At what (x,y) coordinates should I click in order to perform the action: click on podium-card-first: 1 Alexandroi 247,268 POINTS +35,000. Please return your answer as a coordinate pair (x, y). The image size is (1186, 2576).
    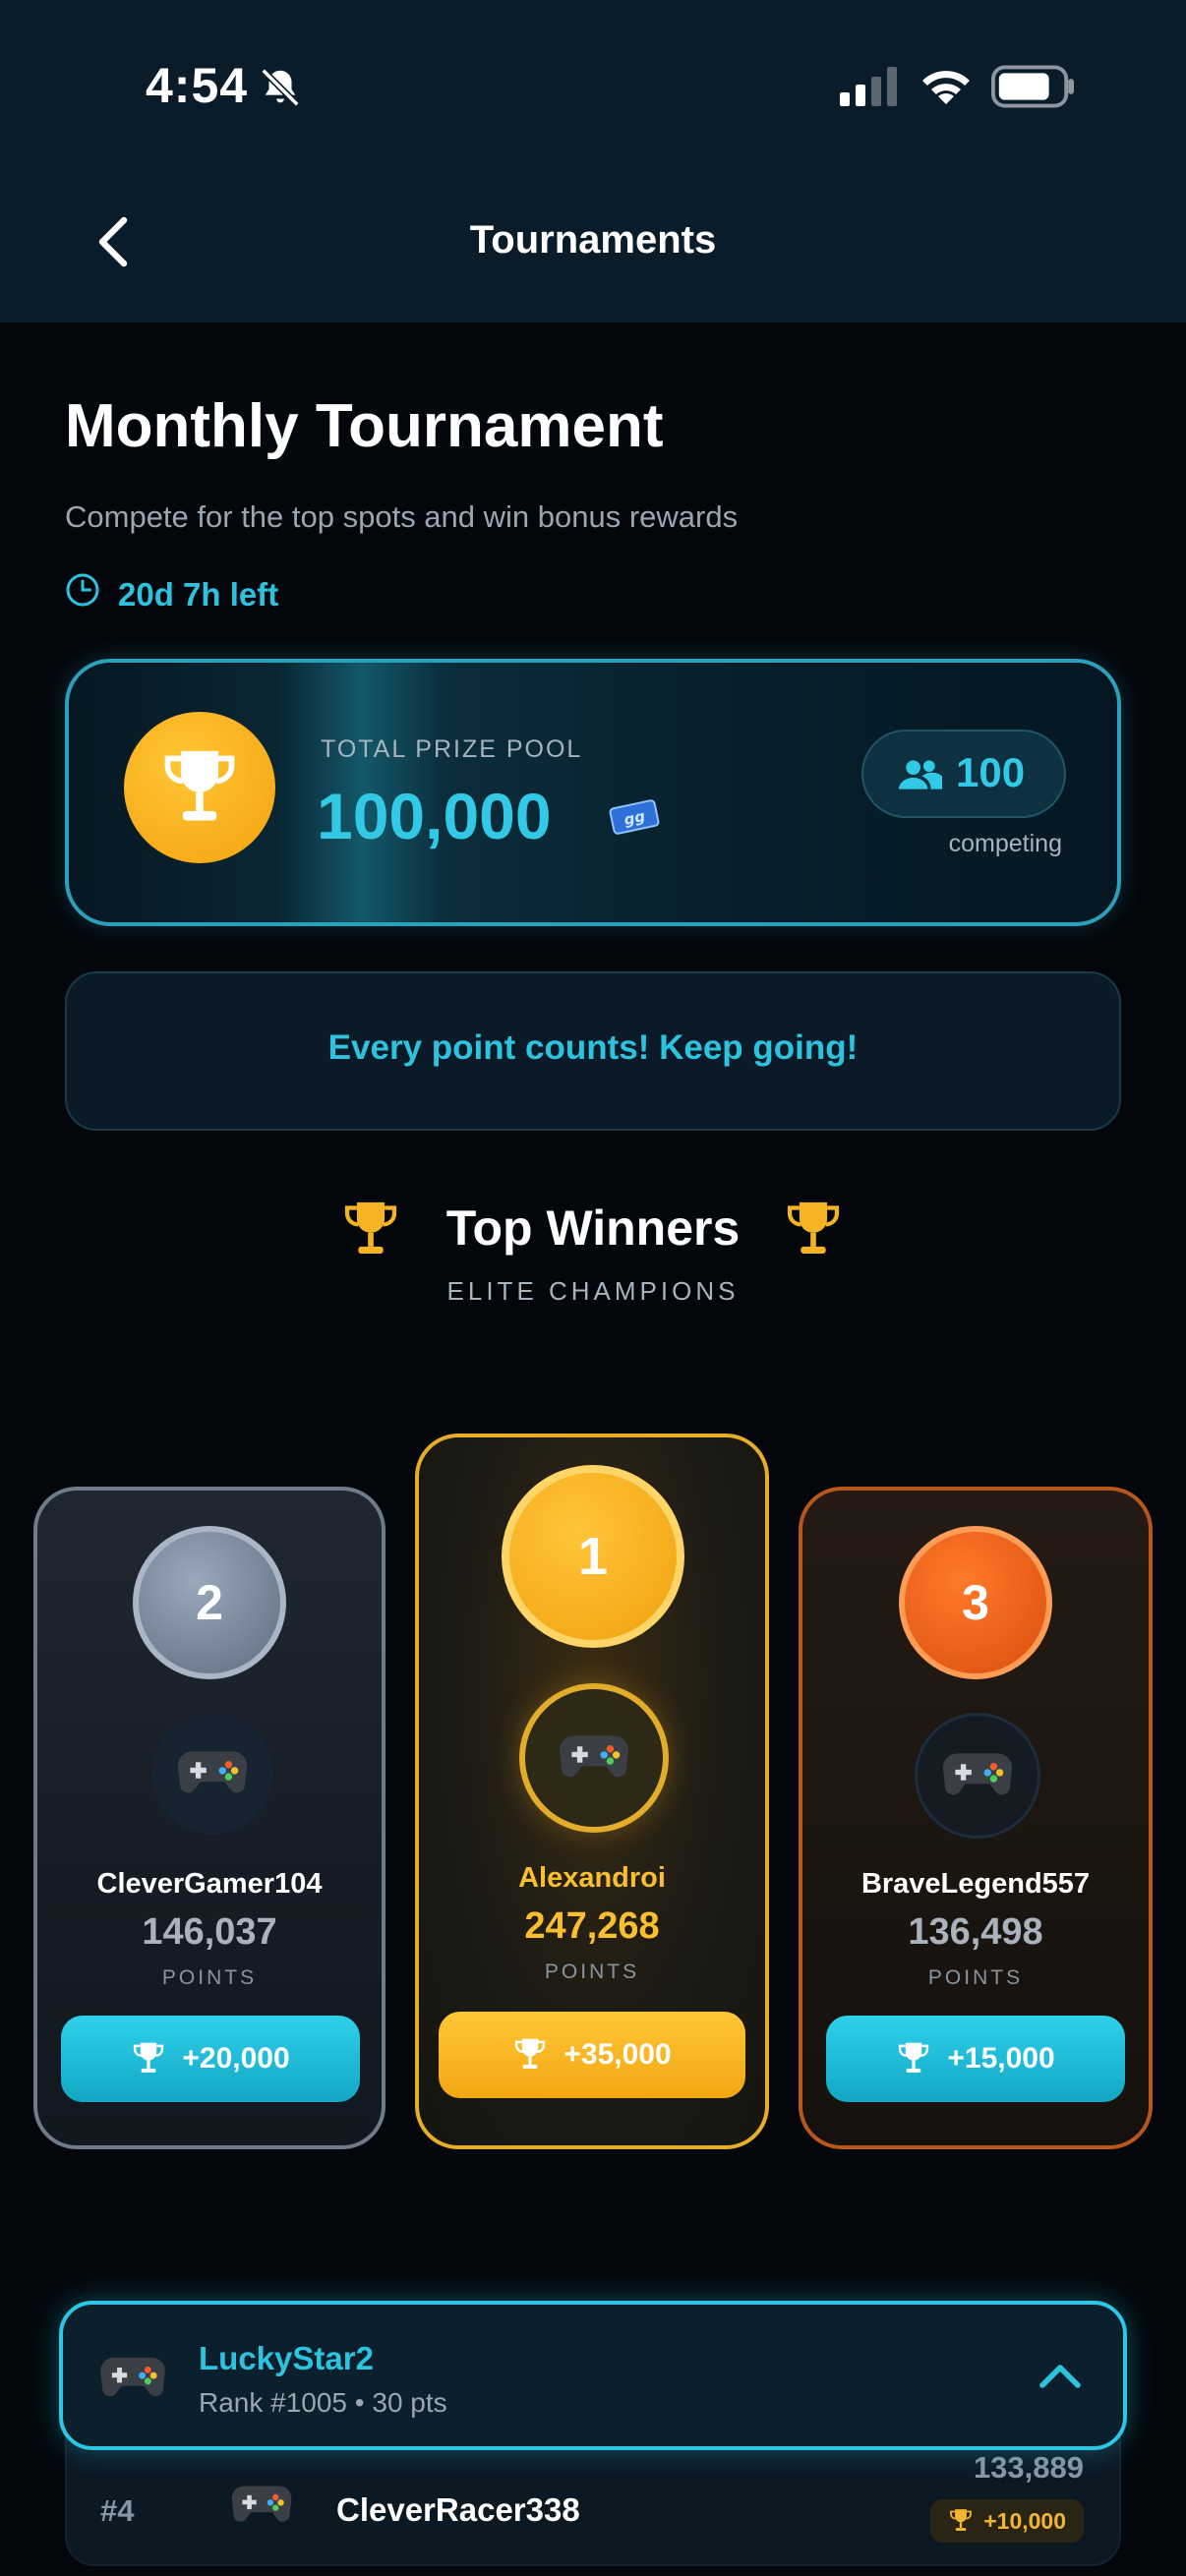
    Looking at the image, I should click on (592, 1791).